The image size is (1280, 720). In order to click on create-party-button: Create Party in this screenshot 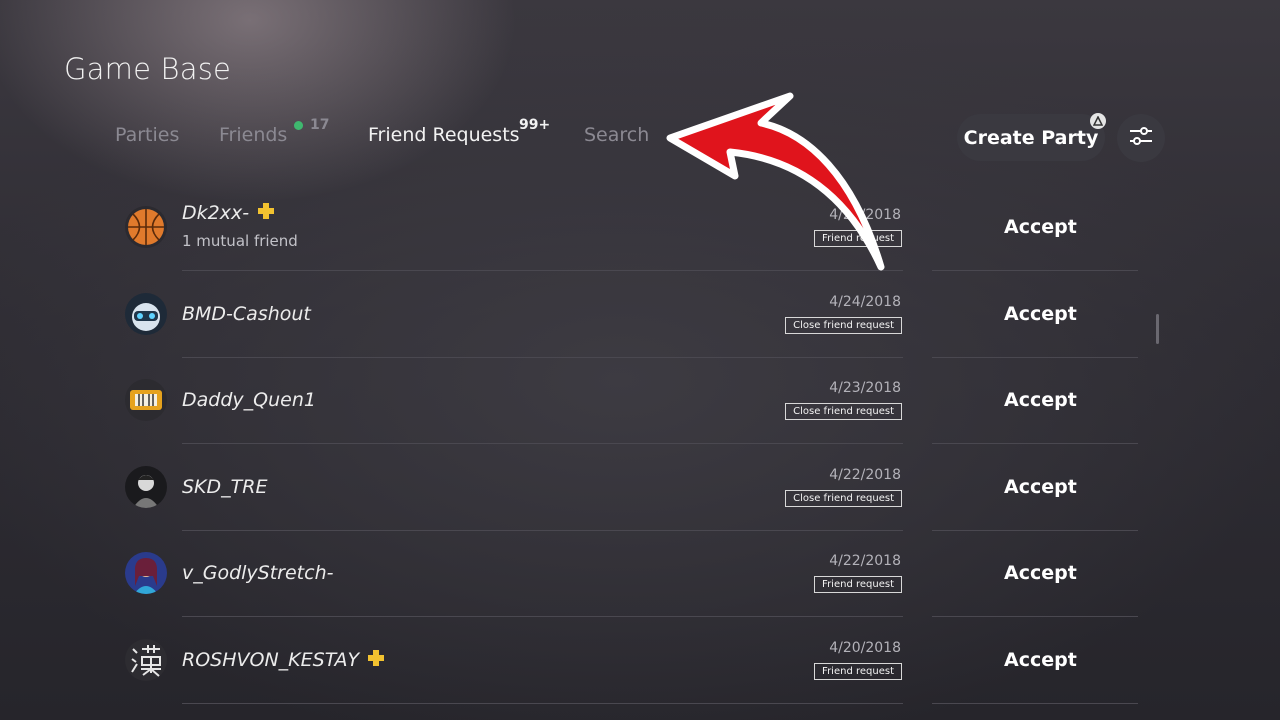, I will do `click(1031, 137)`.